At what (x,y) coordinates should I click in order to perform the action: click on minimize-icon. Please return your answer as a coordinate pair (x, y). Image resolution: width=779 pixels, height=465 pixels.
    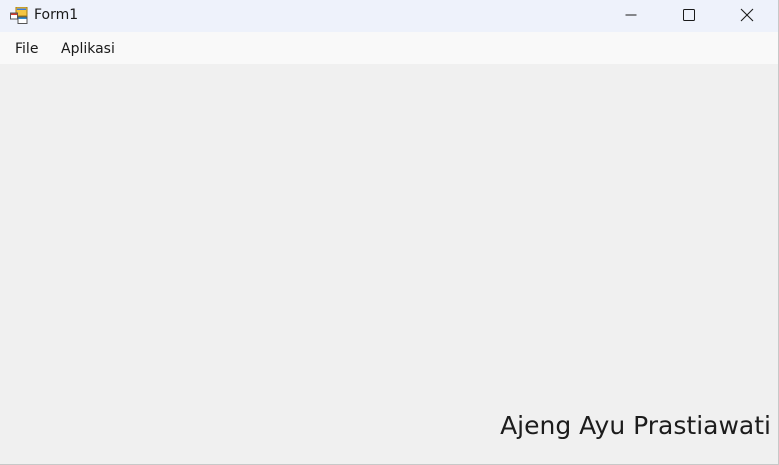
    Looking at the image, I should click on (631, 15).